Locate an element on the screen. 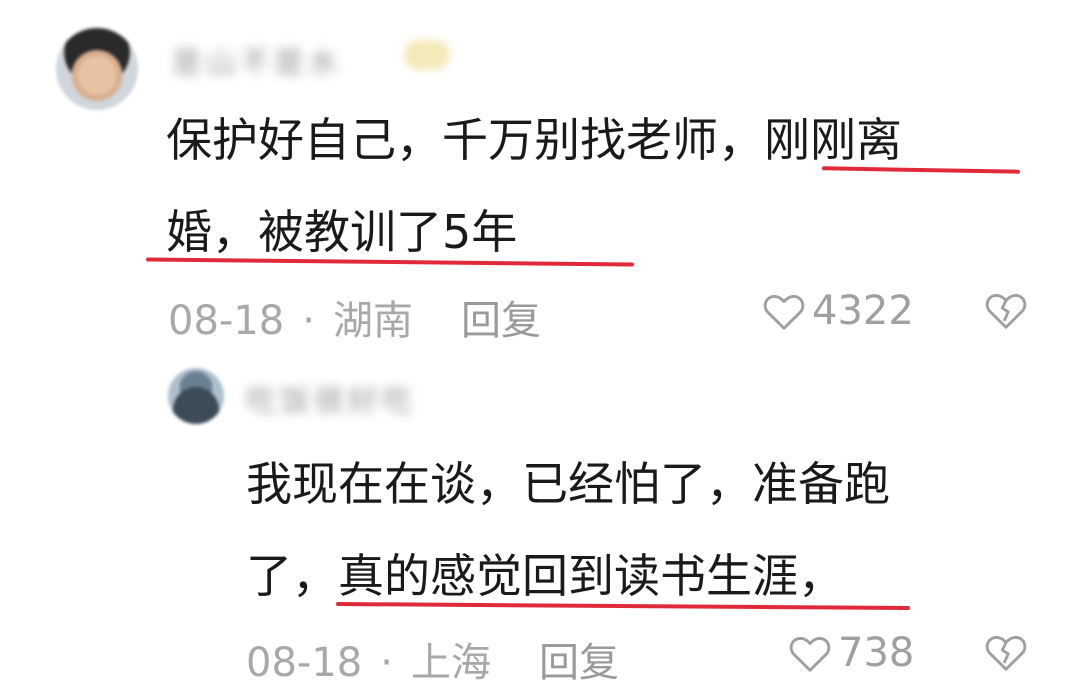  like-button: 4322 is located at coordinates (838, 311).